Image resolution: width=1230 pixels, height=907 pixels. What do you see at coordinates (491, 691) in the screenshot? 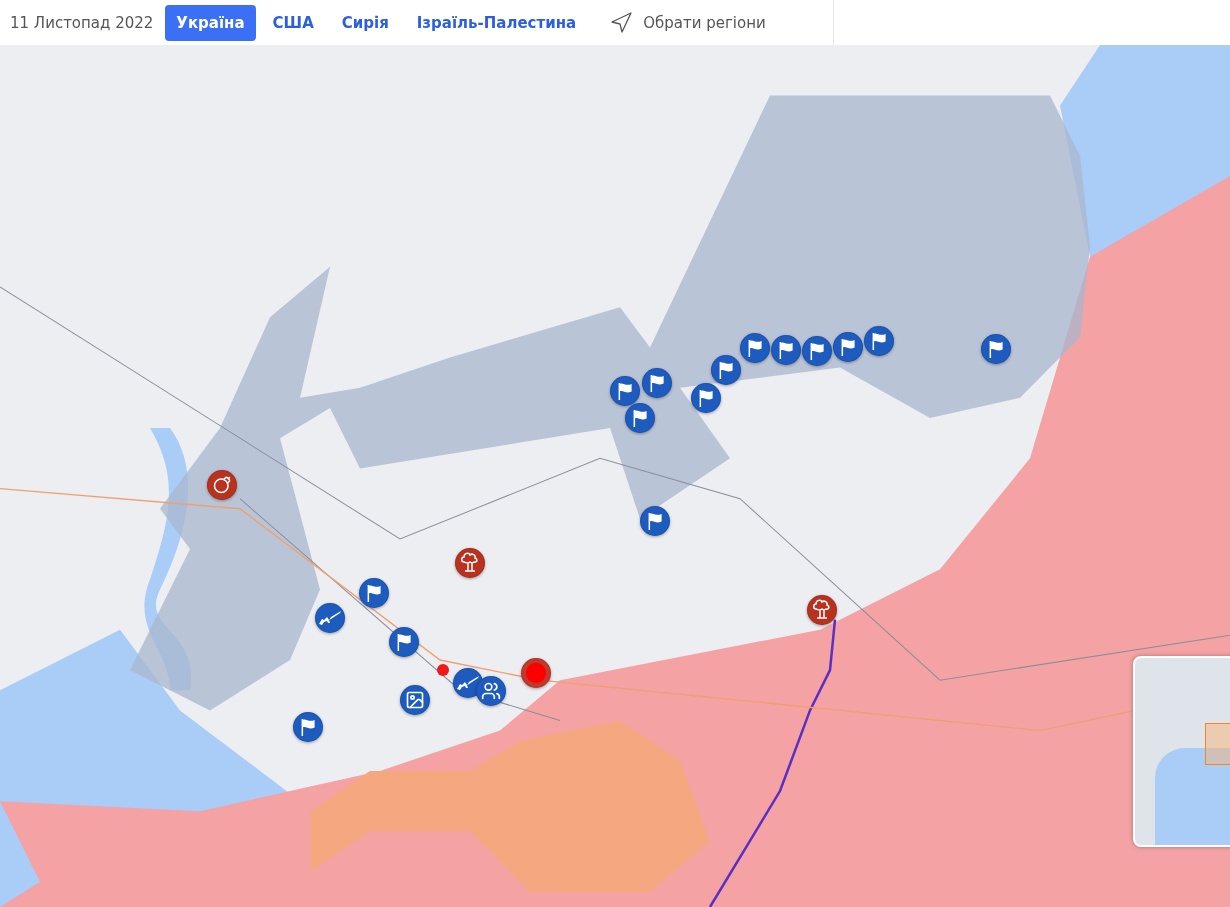
I see `people-icon` at bounding box center [491, 691].